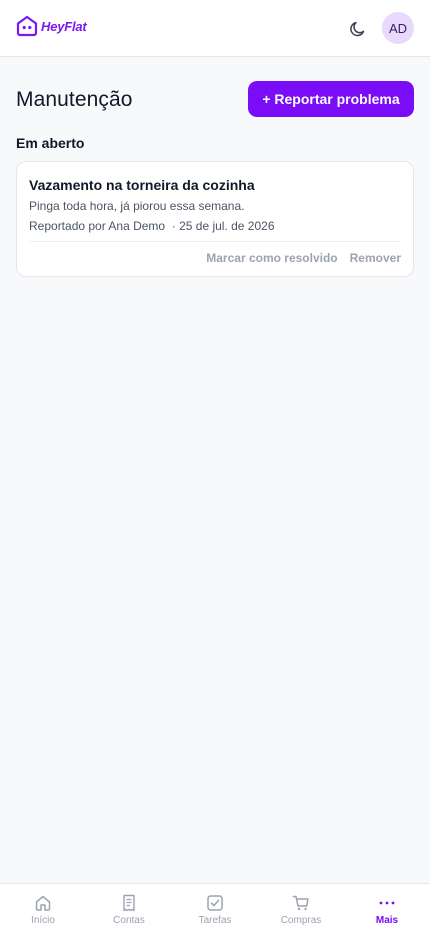 This screenshot has height=932, width=430. Describe the element at coordinates (74, 99) in the screenshot. I see `page-title: Manutenção` at that location.